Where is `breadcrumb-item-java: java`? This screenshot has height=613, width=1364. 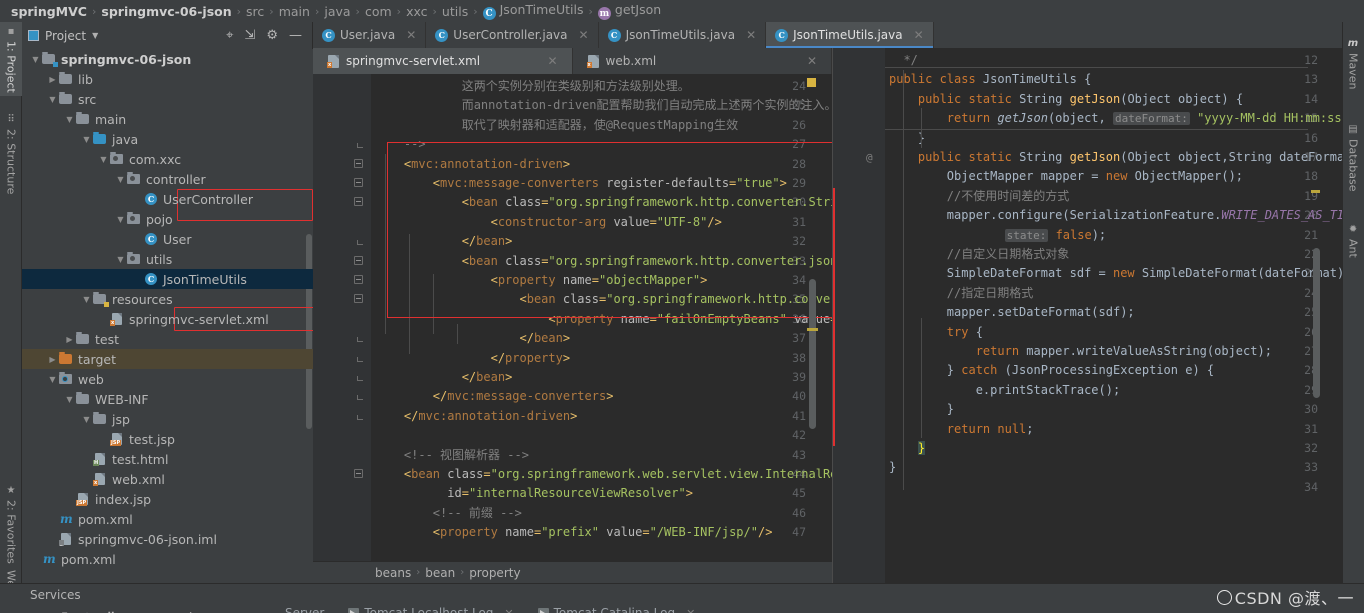
breadcrumb-item-java: java is located at coordinates (337, 11).